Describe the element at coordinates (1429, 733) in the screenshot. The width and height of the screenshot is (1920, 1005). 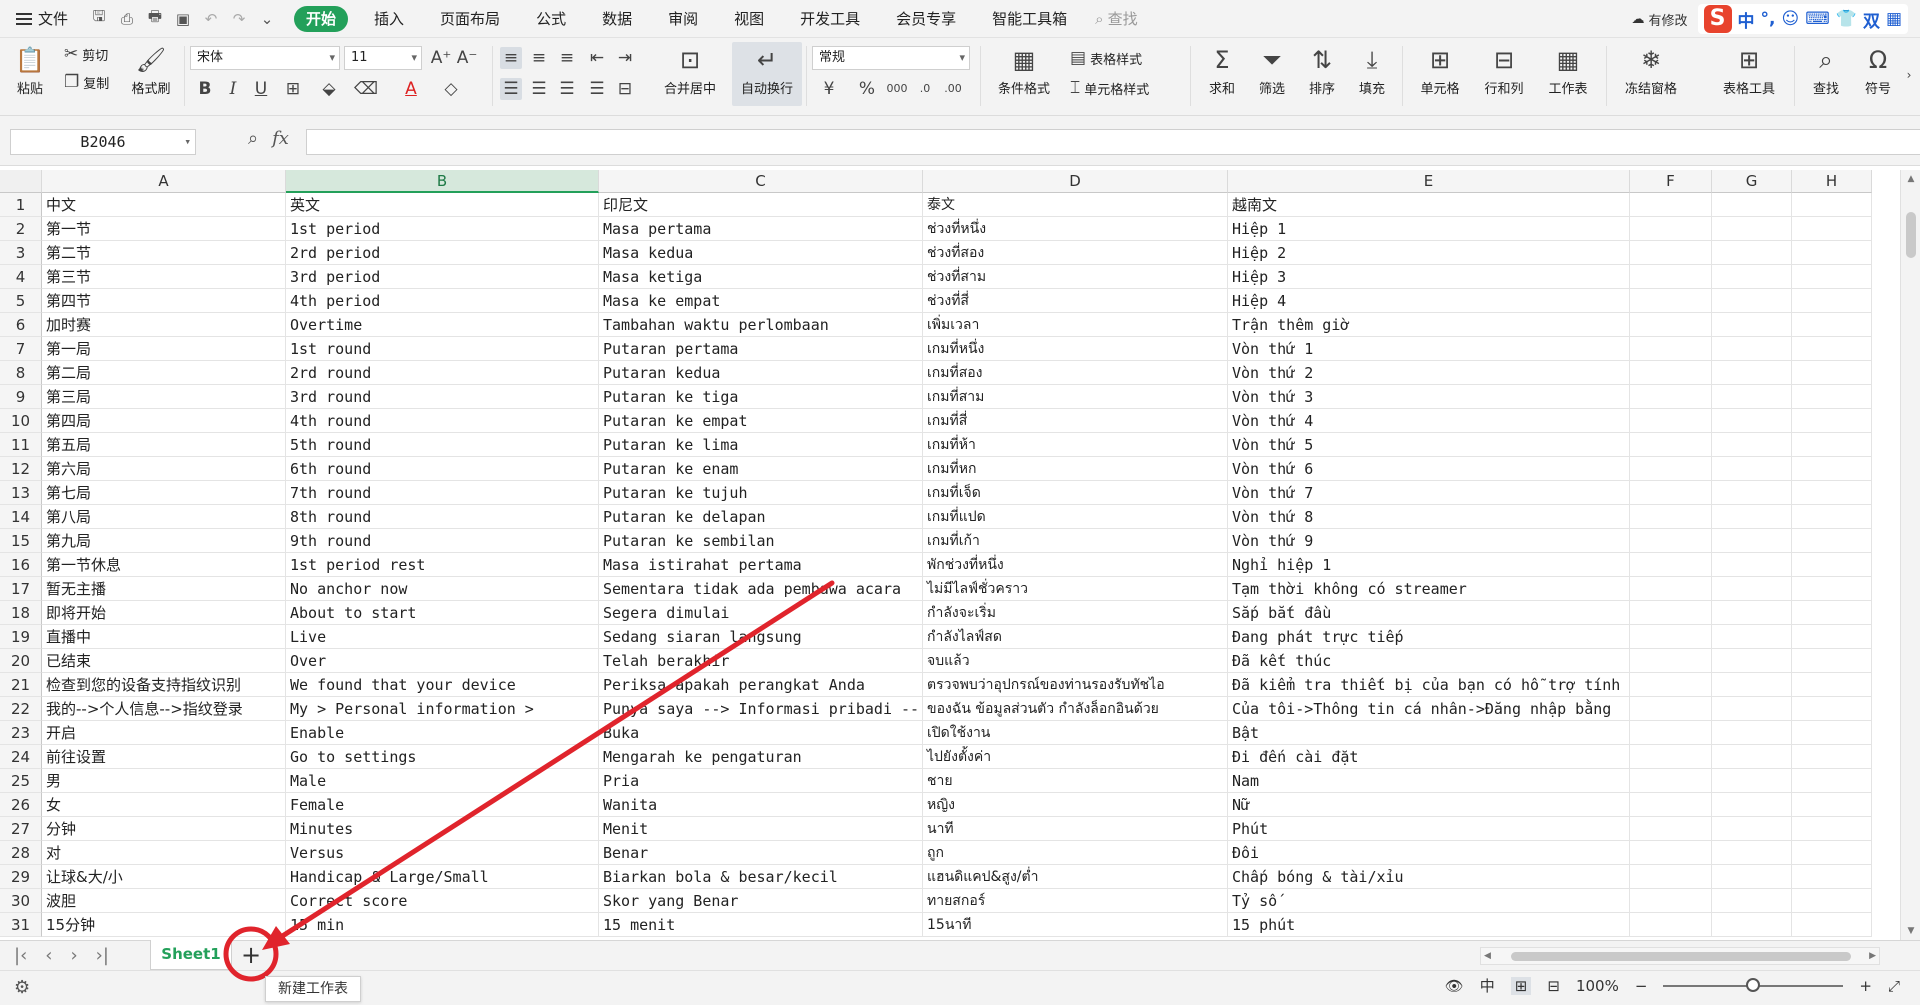
I see `cell-e23: Bật` at that location.